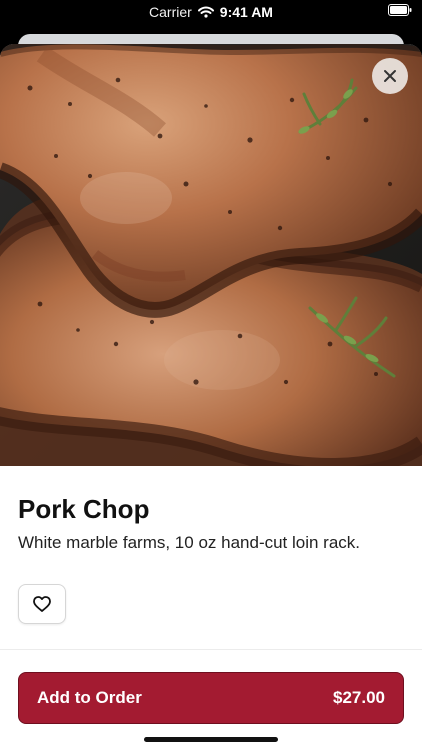 The width and height of the screenshot is (422, 750). I want to click on status-time: 9:41 AM, so click(246, 12).